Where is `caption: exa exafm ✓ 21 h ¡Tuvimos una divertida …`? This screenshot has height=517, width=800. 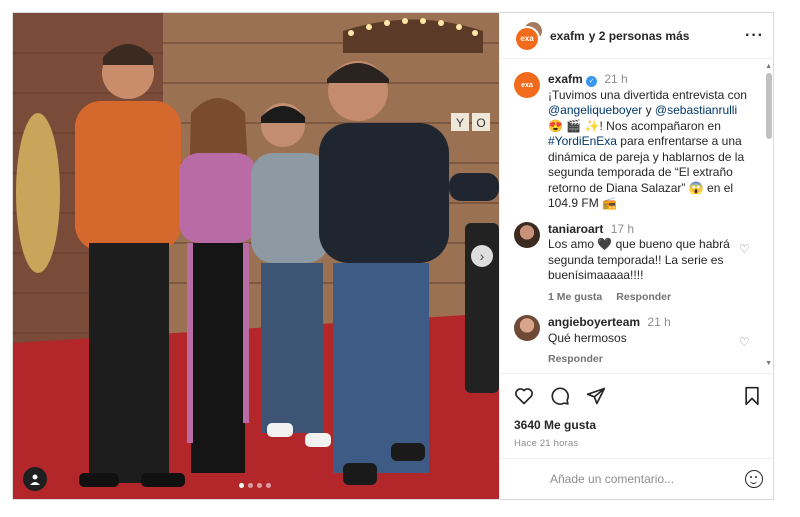
caption: exa exafm ✓ 21 h ¡Tuvimos una divertida … is located at coordinates (633, 142).